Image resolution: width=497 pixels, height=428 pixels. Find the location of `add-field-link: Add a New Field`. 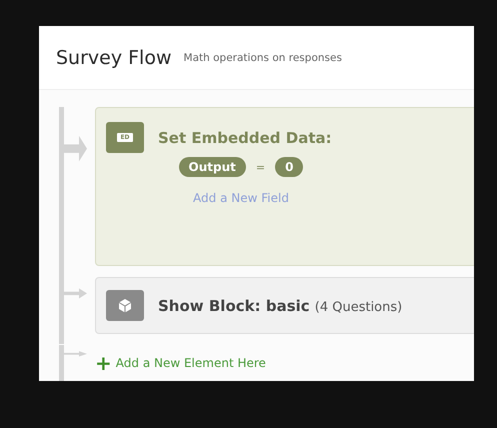

add-field-link: Add a New Field is located at coordinates (241, 198).